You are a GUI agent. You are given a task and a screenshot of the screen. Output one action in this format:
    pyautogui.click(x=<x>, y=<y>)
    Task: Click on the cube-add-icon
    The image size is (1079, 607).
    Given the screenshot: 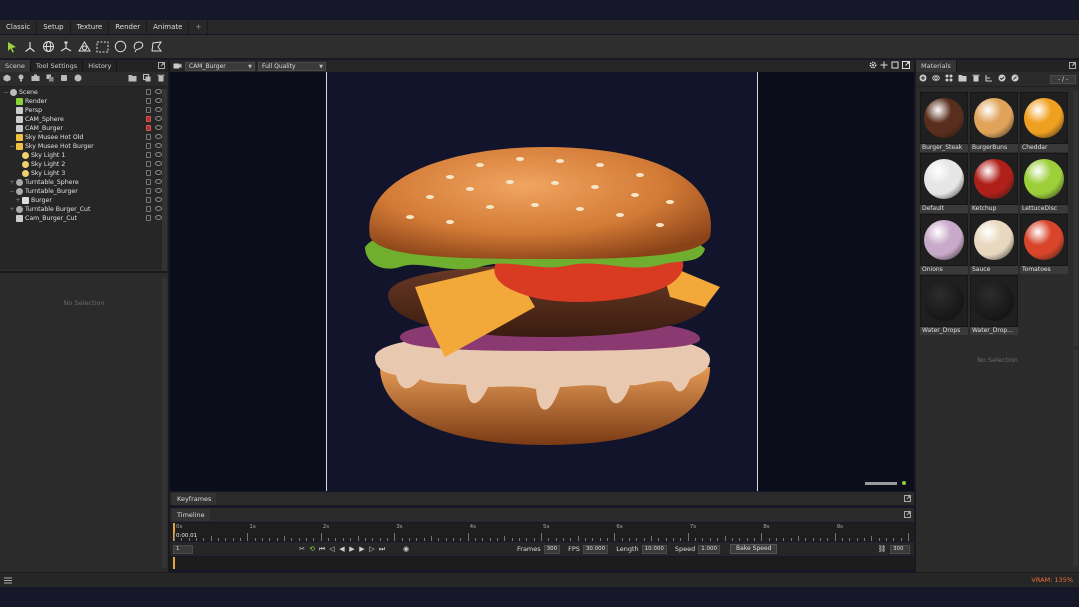 What is the action you would take?
    pyautogui.click(x=7, y=79)
    